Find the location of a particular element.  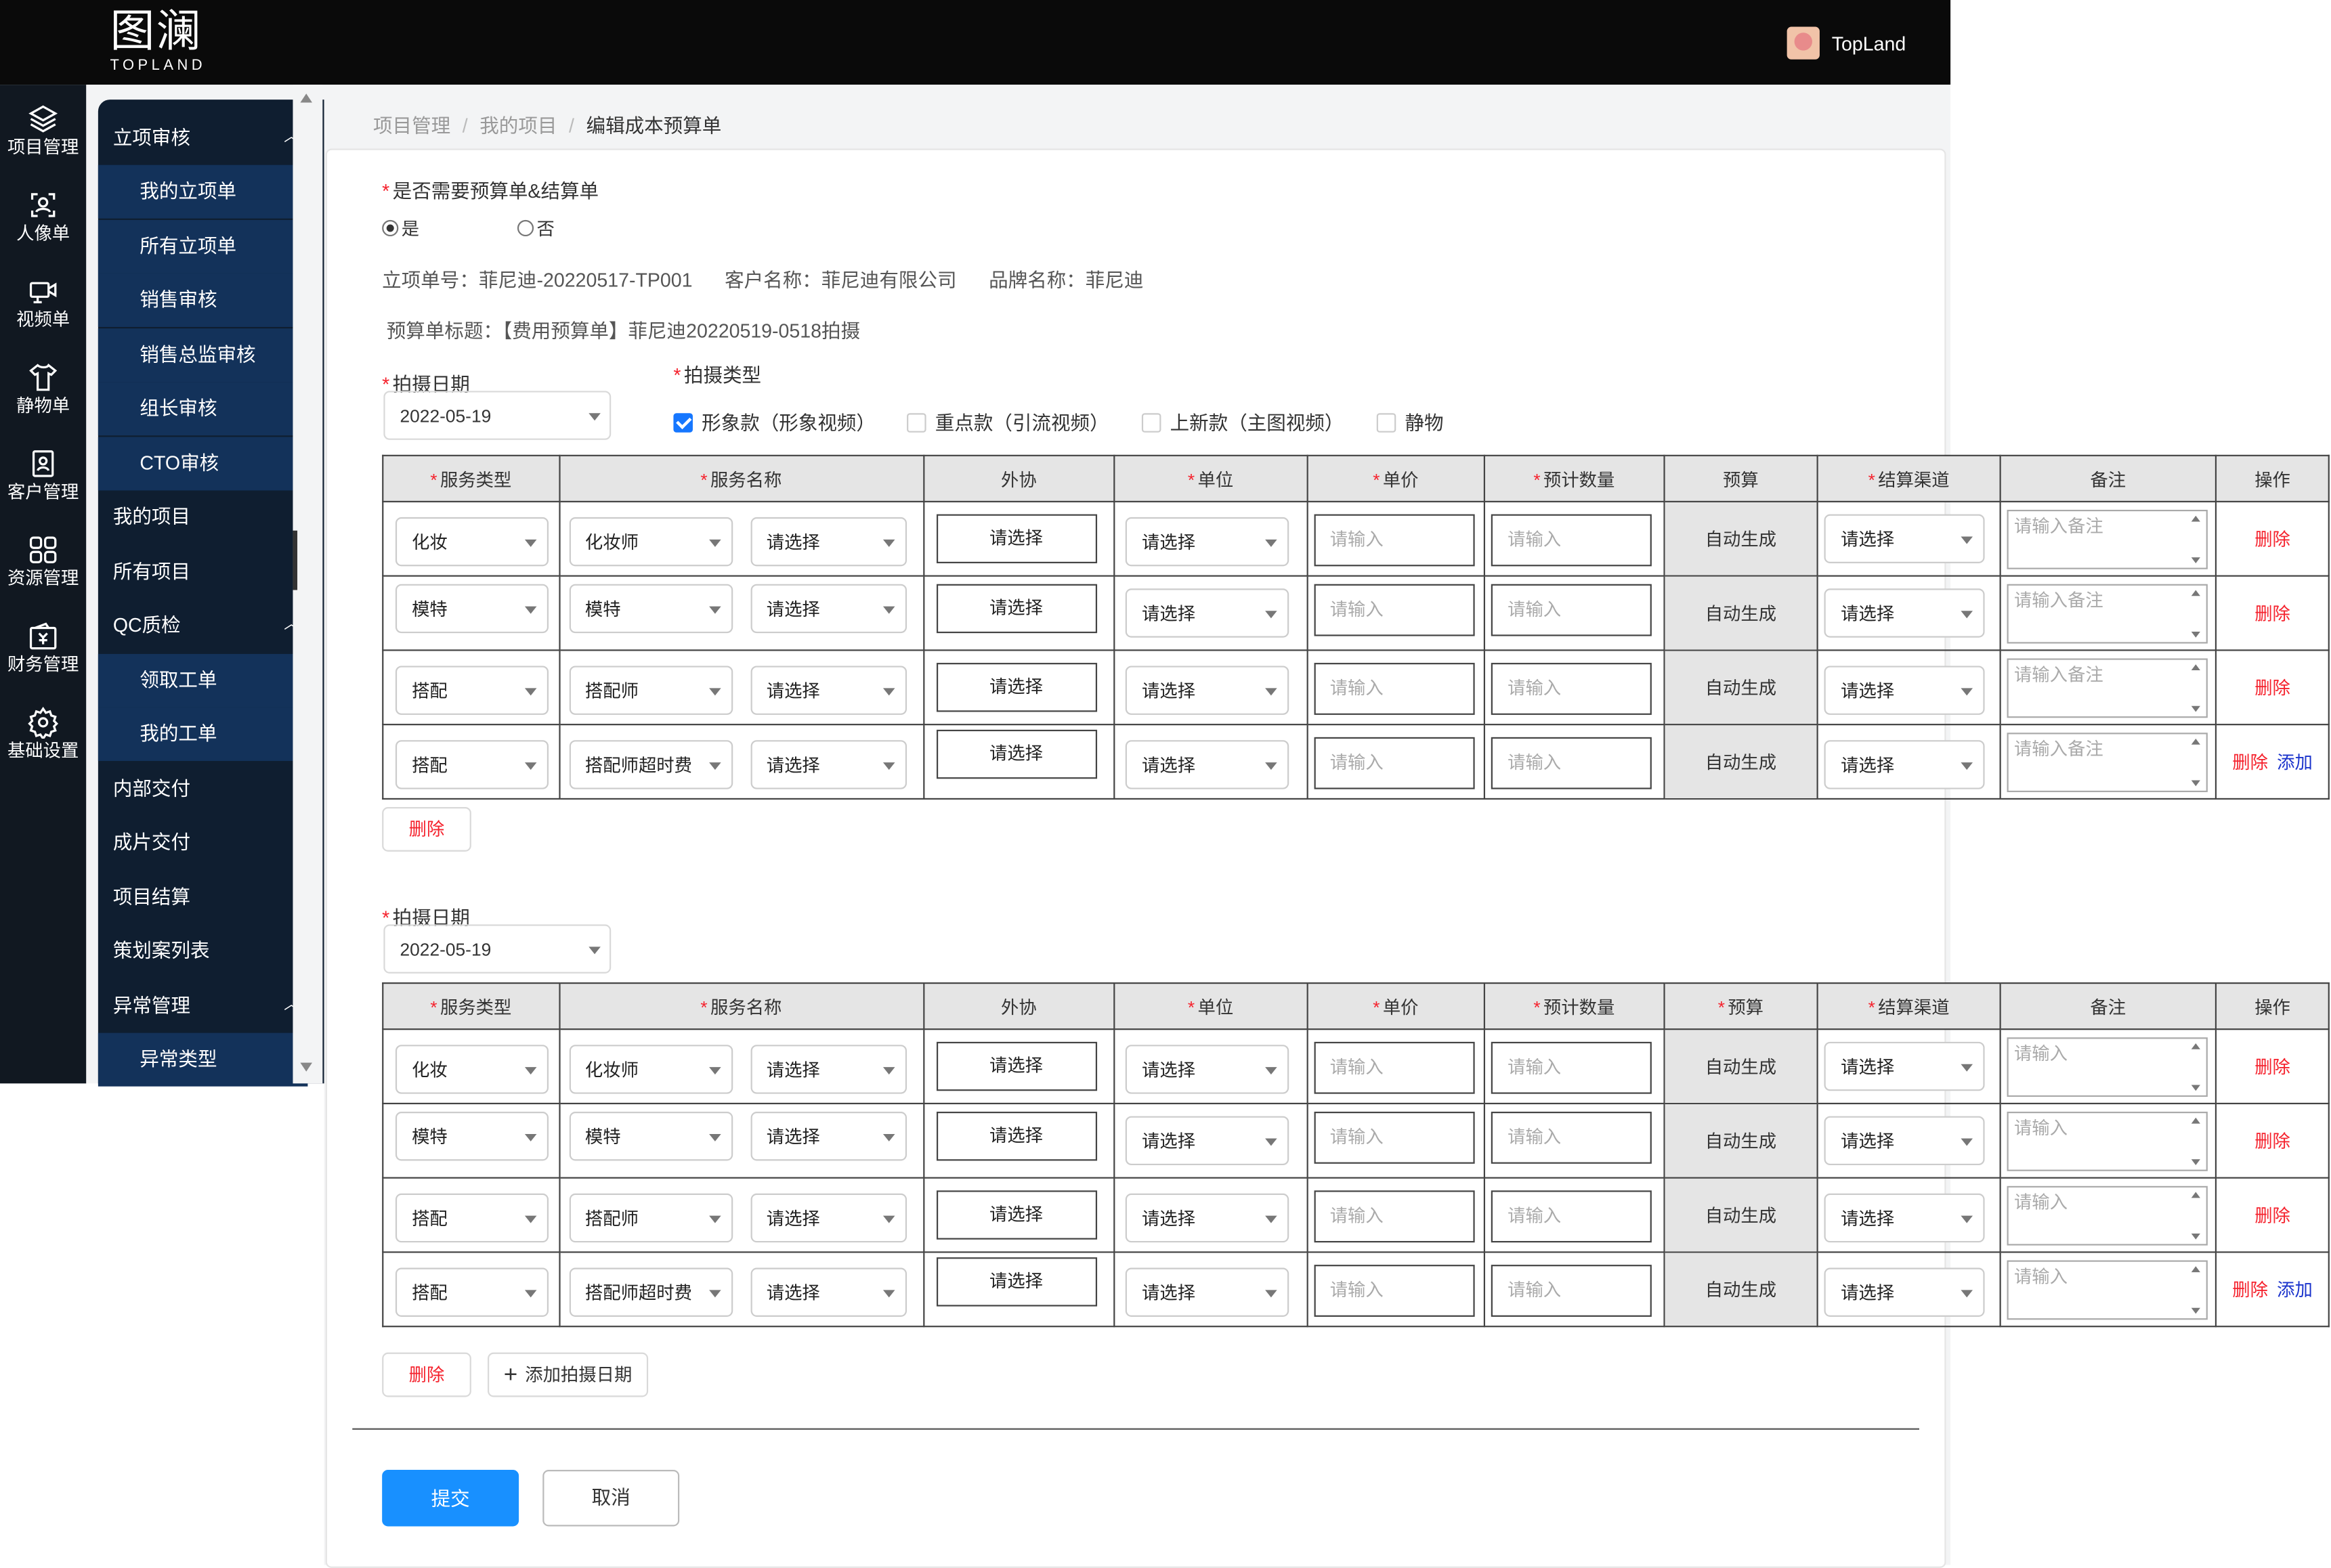

menu-item-cases: 策划案列表 is located at coordinates (203, 951).